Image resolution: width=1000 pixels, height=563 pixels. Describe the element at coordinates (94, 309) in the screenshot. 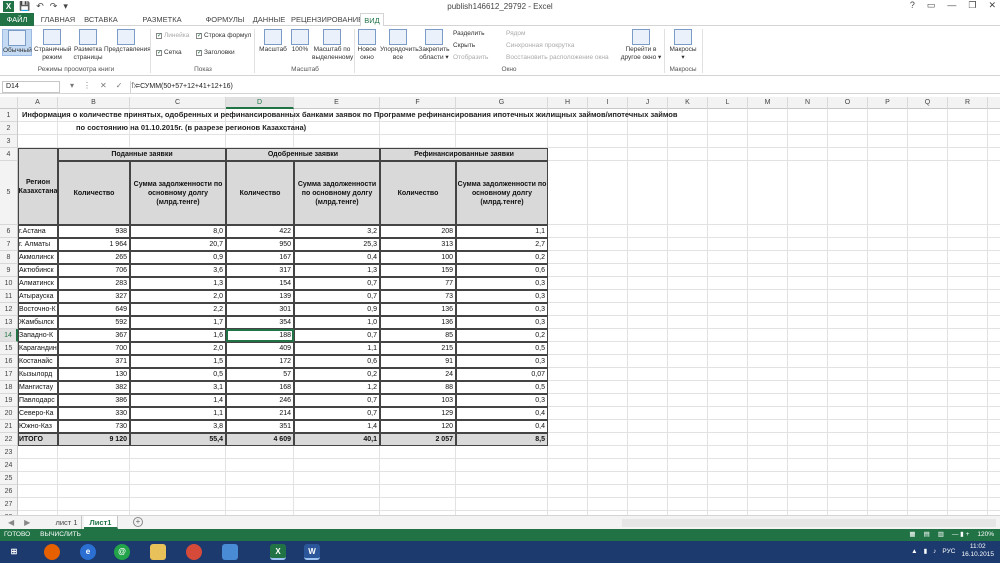

I see `value-cell: 649` at that location.